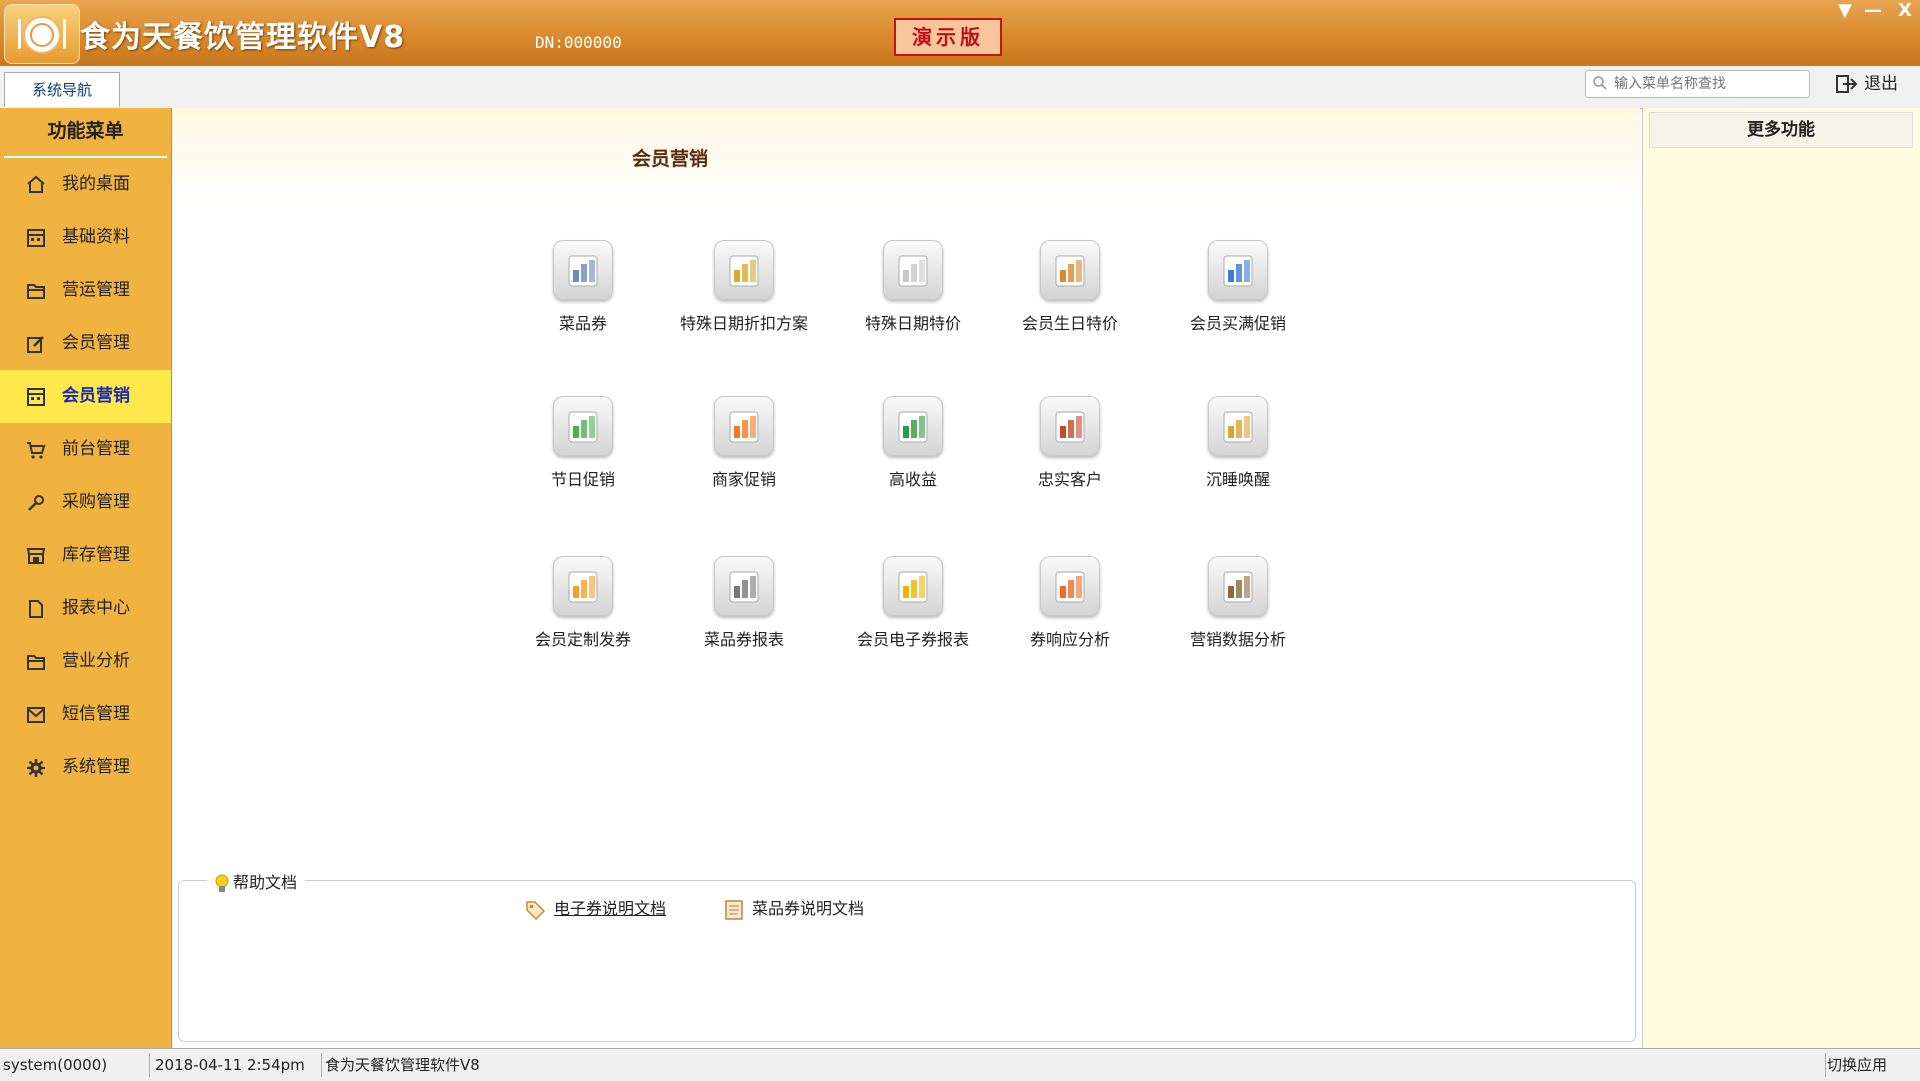  What do you see at coordinates (744, 270) in the screenshot?
I see `money-cards-icon` at bounding box center [744, 270].